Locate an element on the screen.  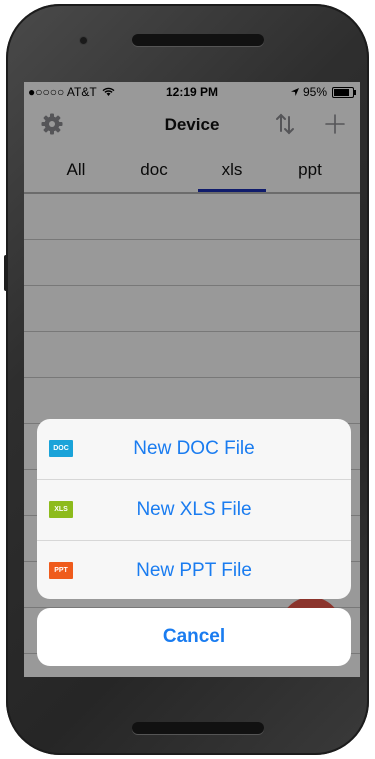
xls-file-icon: XLS is located at coordinates (61, 509).